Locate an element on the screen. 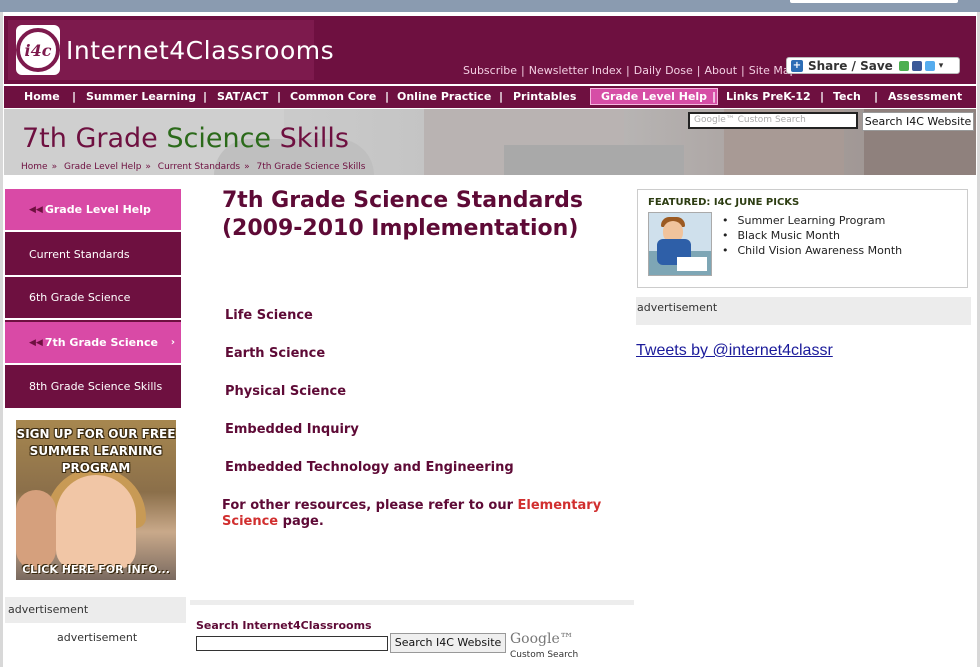  section-embedded-inquiry: Embedded Inquiry is located at coordinates (369, 441).